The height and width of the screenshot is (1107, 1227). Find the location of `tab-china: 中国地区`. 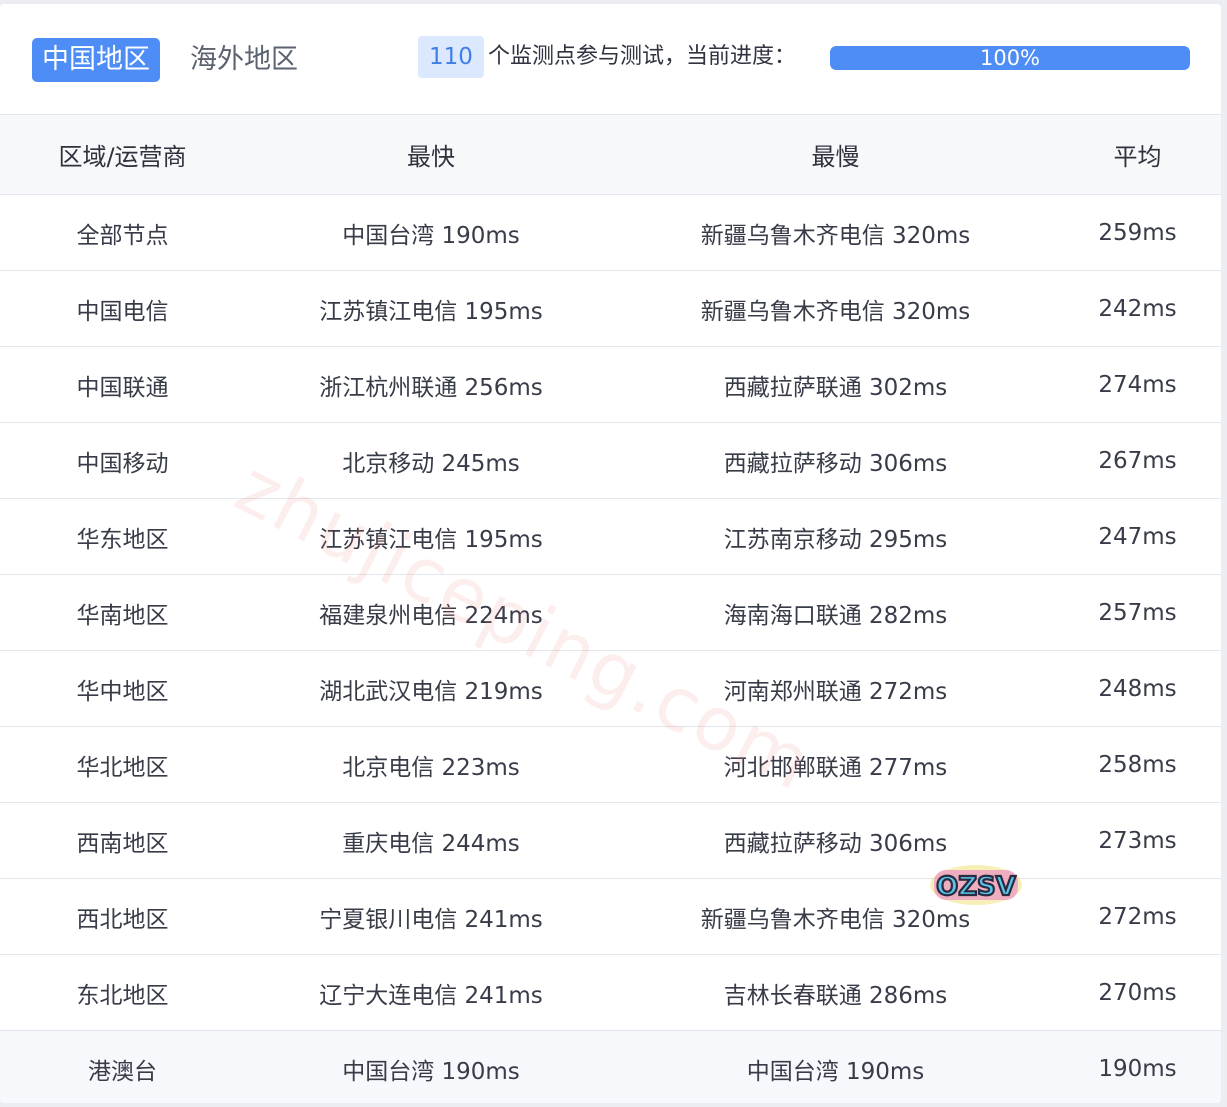

tab-china: 中国地区 is located at coordinates (96, 60).